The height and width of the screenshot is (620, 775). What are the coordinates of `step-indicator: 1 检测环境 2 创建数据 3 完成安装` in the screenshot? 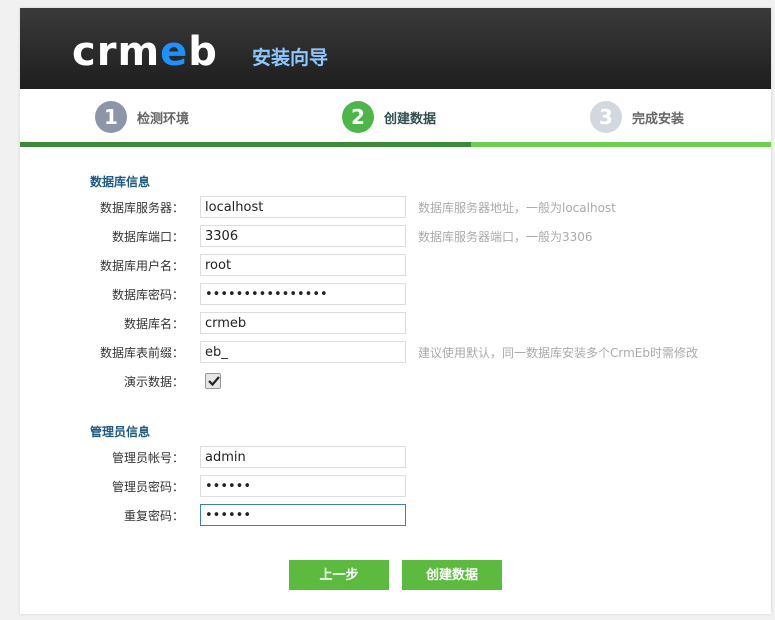 It's located at (395, 118).